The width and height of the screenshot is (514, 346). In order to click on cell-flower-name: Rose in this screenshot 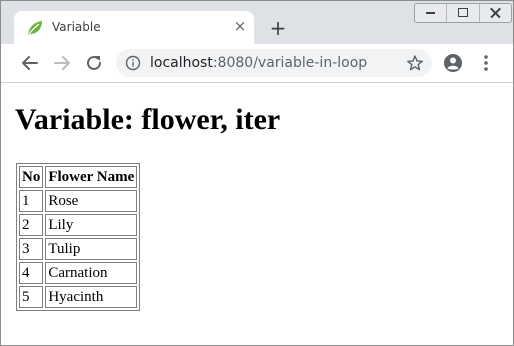, I will do `click(91, 201)`.